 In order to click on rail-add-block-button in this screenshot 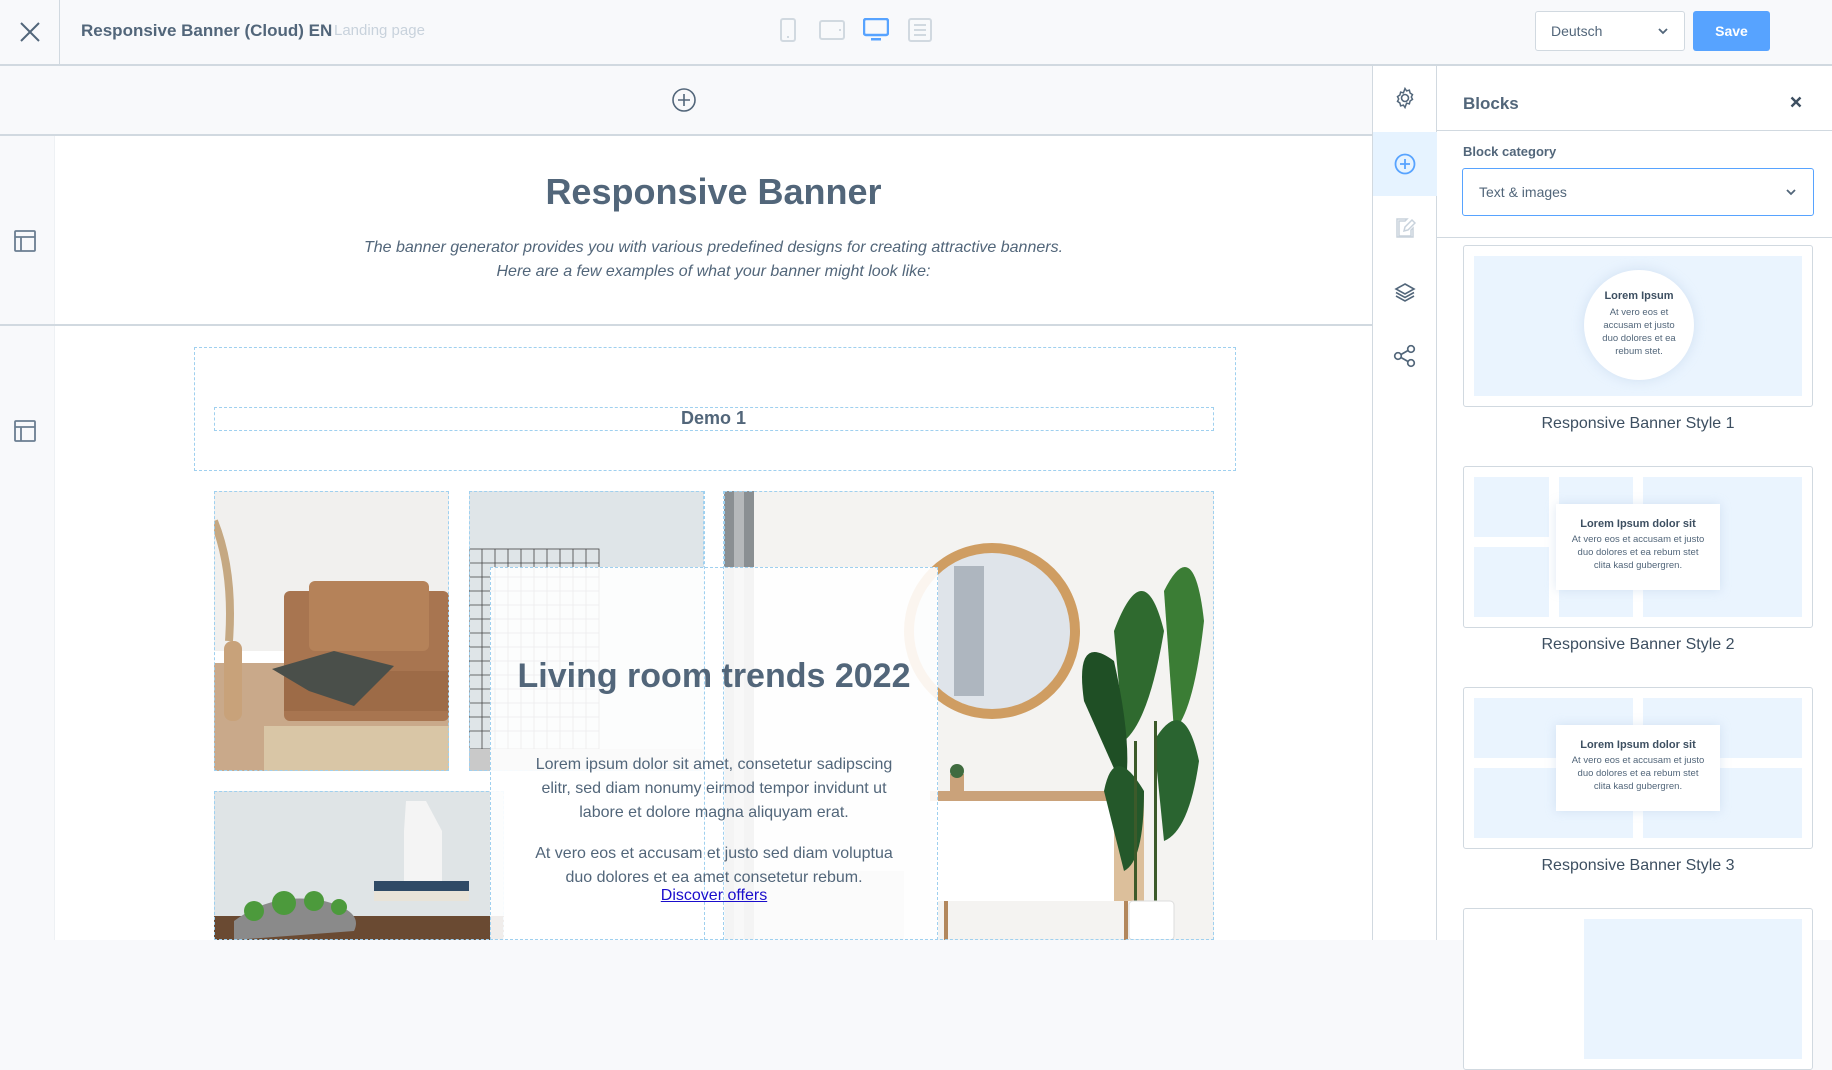, I will do `click(1405, 164)`.